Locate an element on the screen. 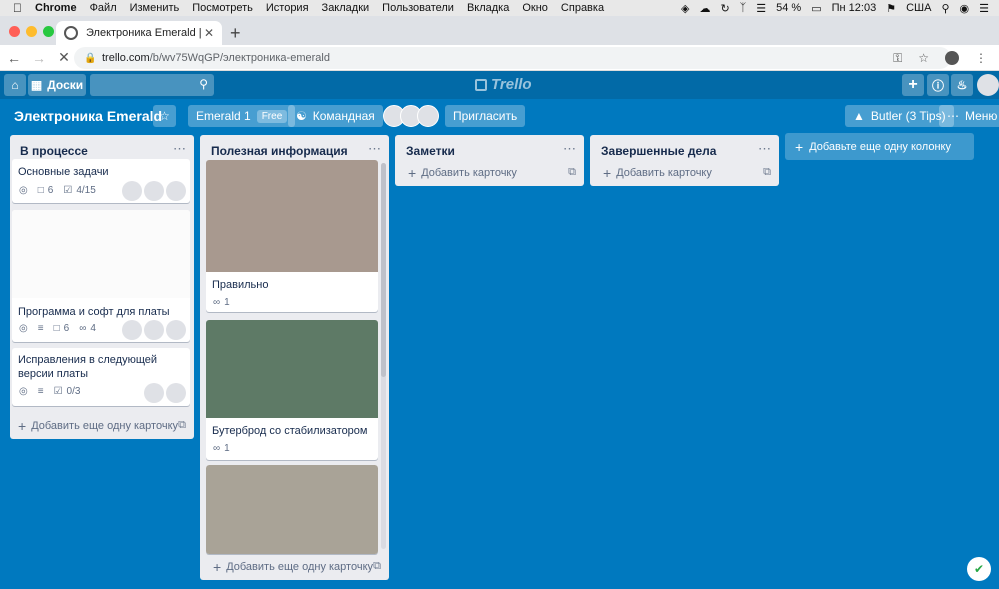  card: Правильно ∞ 1 is located at coordinates (292, 236).